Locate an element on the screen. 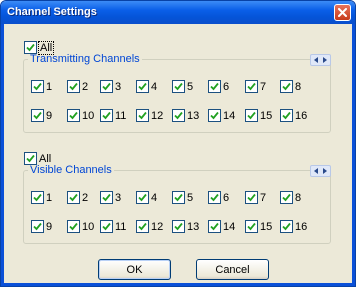 The height and width of the screenshot is (287, 356). visible-channel-2-checkbox: 2 is located at coordinates (77, 197).